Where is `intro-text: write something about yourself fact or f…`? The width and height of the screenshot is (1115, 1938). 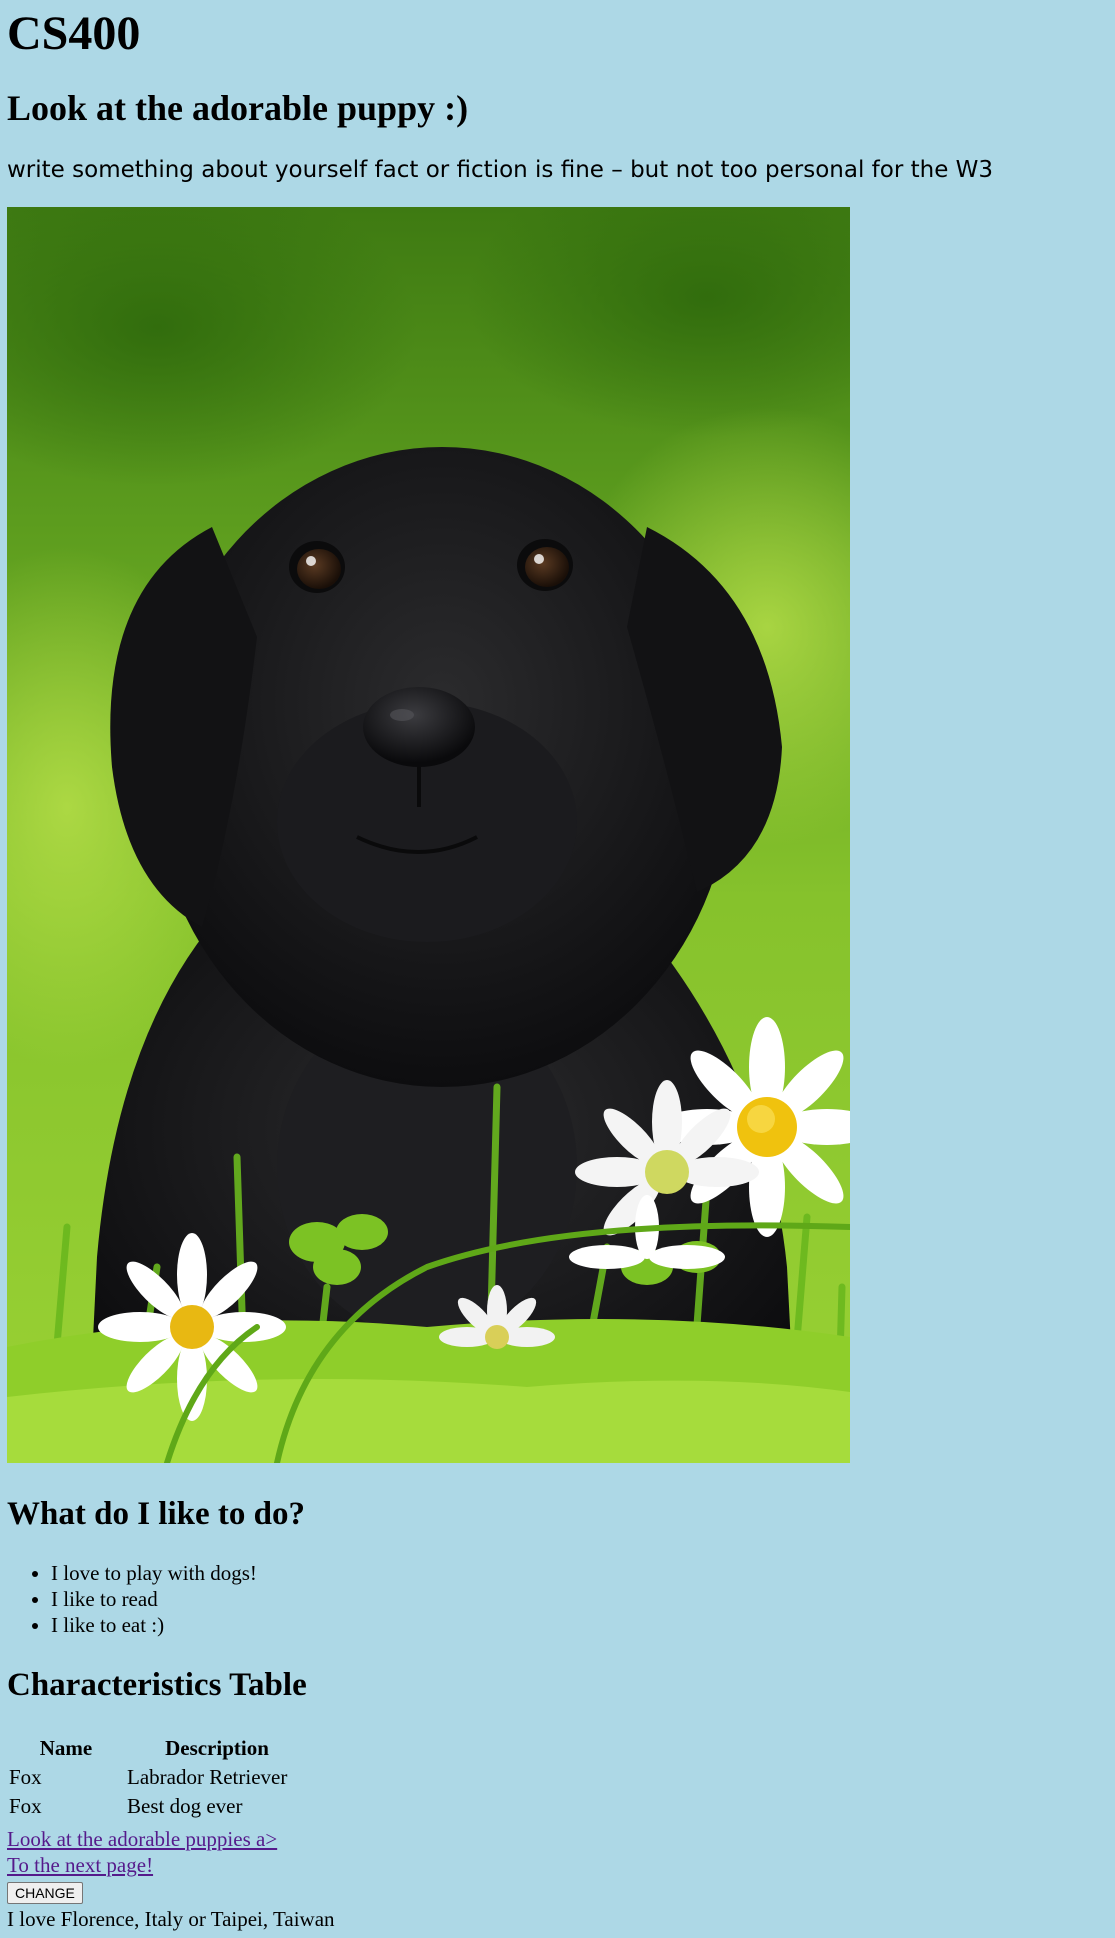 intro-text: write something about yourself fact or f… is located at coordinates (500, 170).